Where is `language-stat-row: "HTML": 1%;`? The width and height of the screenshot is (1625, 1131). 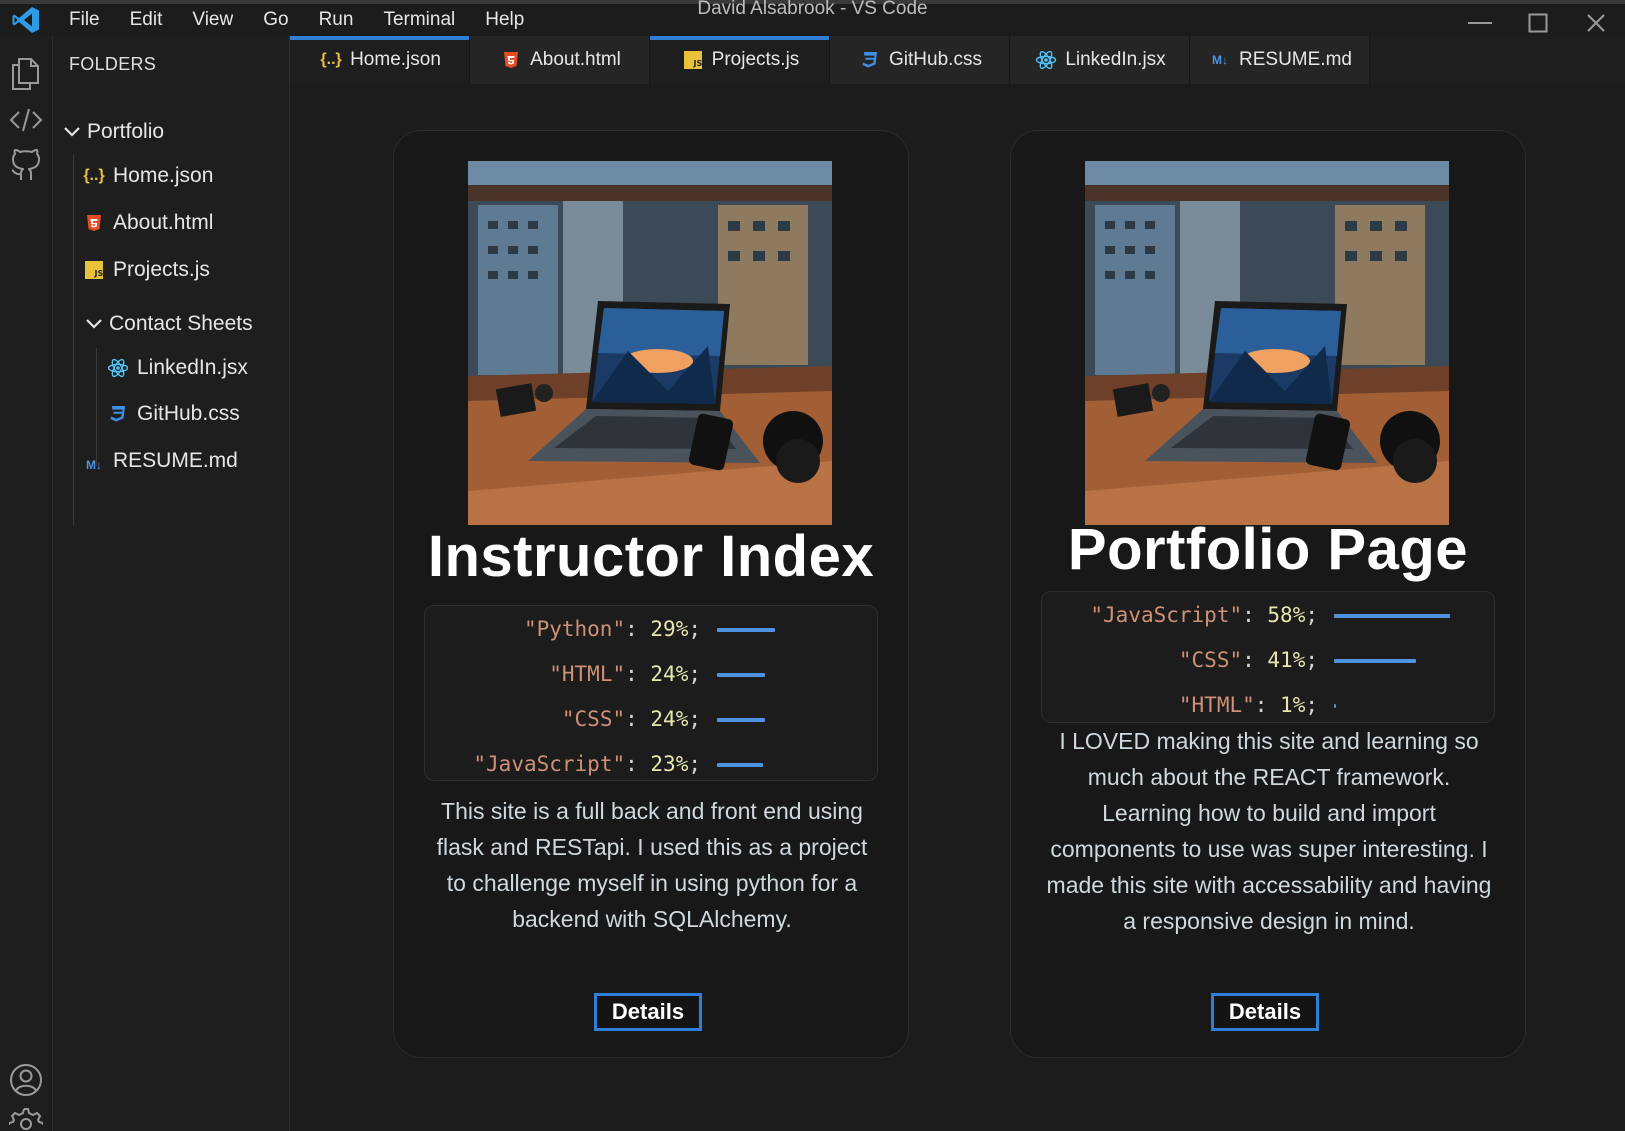 language-stat-row: "HTML": 1%; is located at coordinates (1268, 705).